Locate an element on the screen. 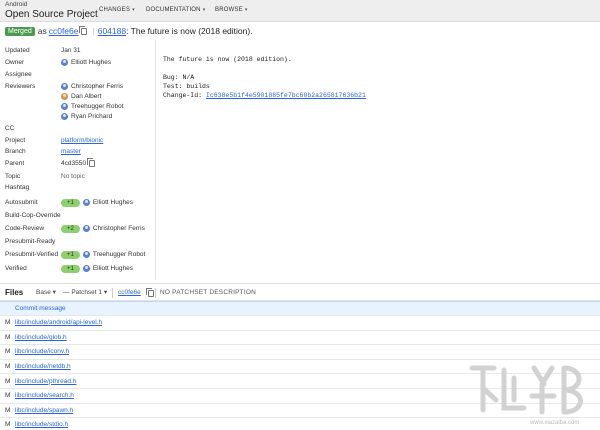 The height and width of the screenshot is (430, 600). file-path-link: libc/include/stdio.h is located at coordinates (41, 424).